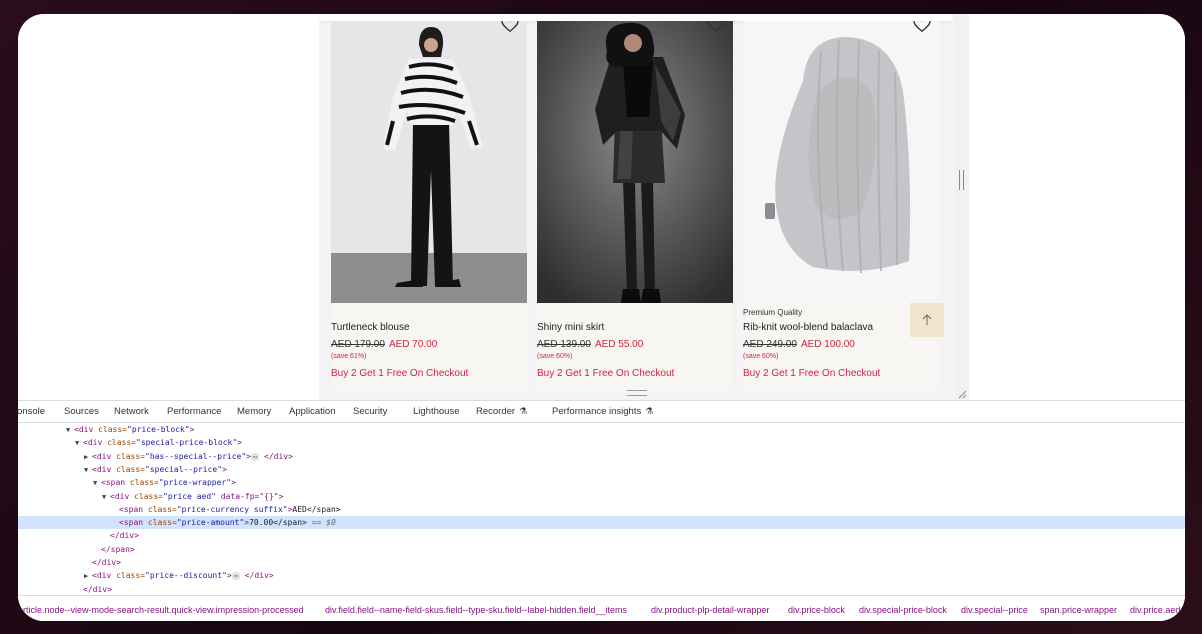  What do you see at coordinates (321, 523) in the screenshot?
I see `selected-node-marker: == $0` at bounding box center [321, 523].